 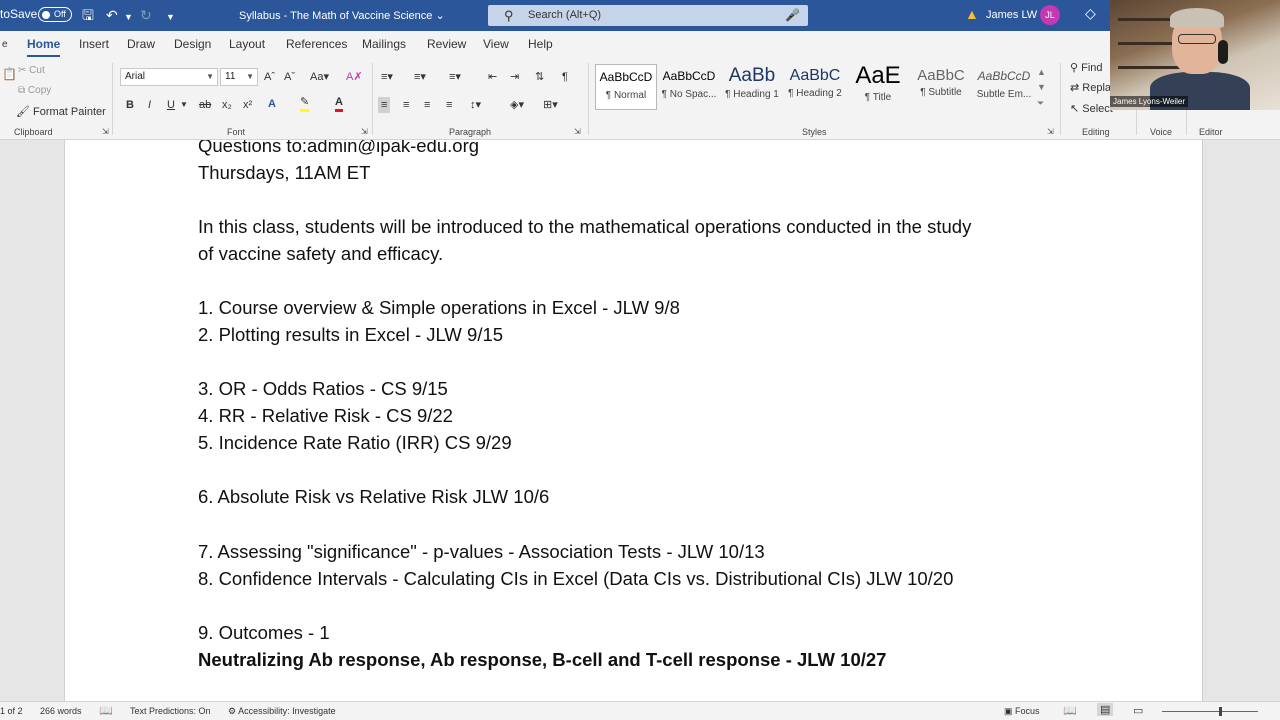 What do you see at coordinates (130, 105) in the screenshot?
I see `bold-button: B` at bounding box center [130, 105].